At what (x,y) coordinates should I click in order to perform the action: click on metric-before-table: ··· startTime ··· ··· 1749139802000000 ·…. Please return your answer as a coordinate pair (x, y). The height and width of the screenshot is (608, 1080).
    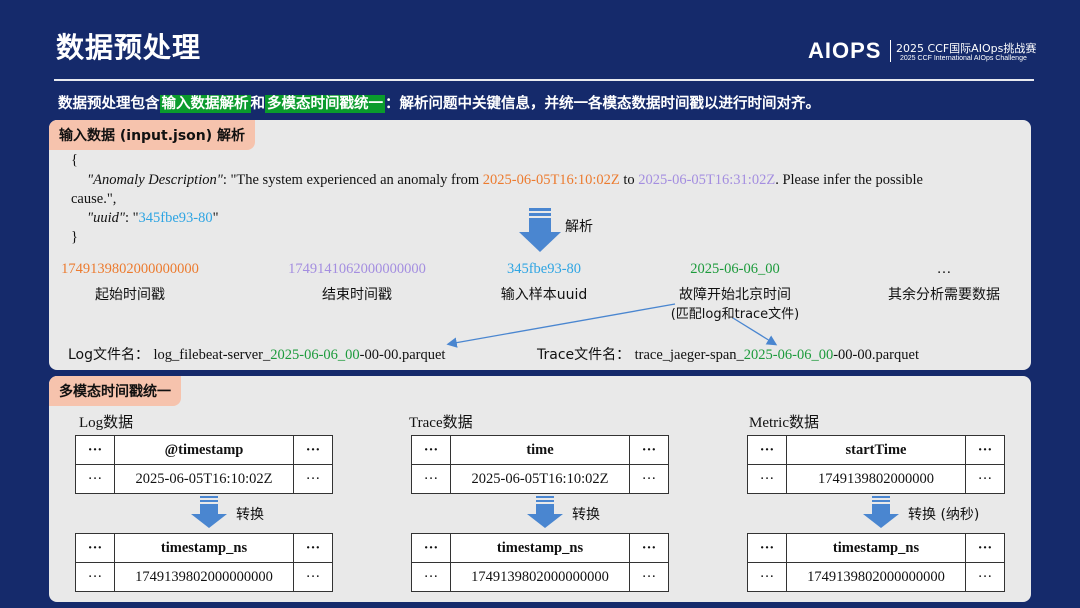
    Looking at the image, I should click on (876, 464).